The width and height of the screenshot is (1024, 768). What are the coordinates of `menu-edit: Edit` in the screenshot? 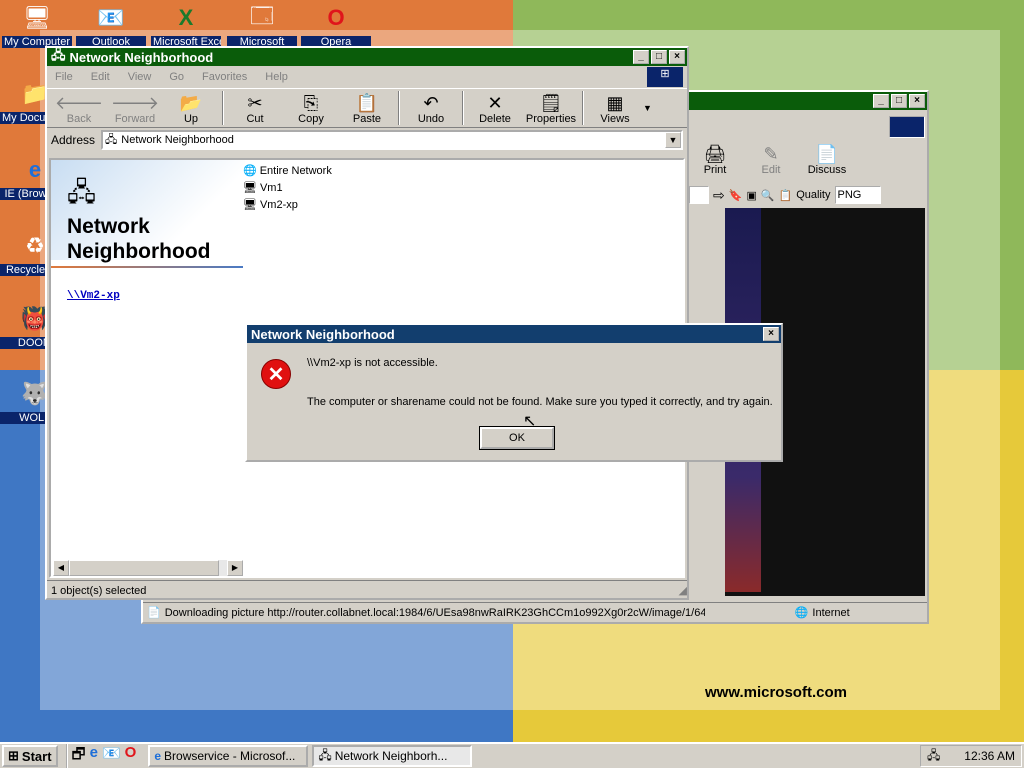 It's located at (100, 77).